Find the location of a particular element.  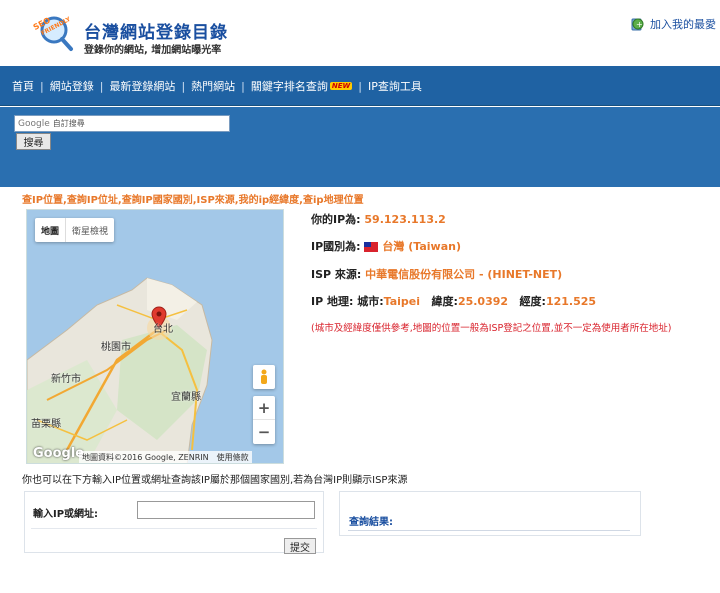

geo-label: IP 地理: is located at coordinates (332, 301).